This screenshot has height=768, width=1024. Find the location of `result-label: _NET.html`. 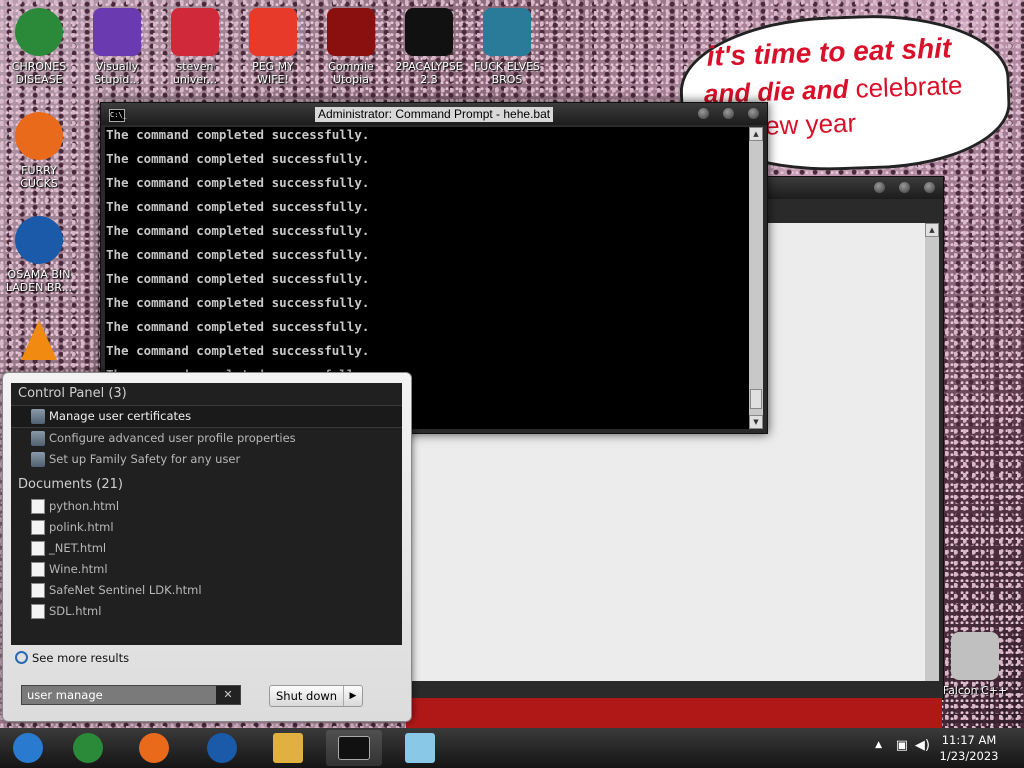

result-label: _NET.html is located at coordinates (78, 548).